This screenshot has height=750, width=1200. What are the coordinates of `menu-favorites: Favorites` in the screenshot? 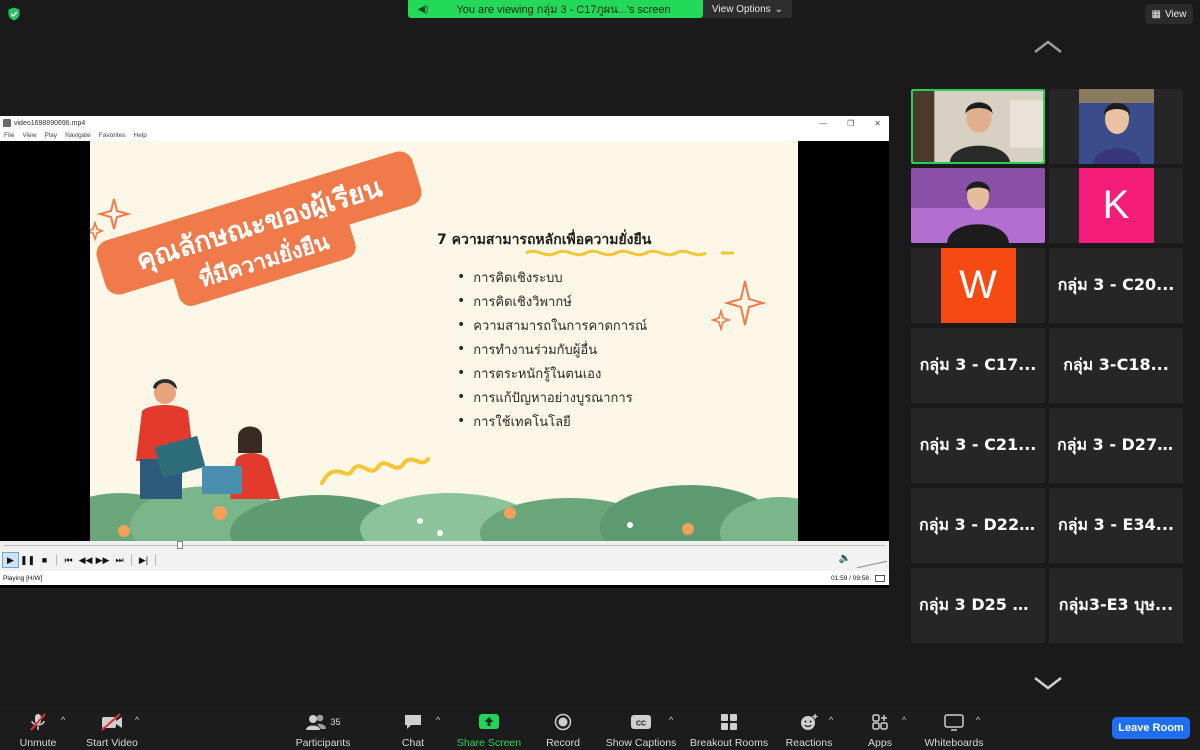 It's located at (112, 135).